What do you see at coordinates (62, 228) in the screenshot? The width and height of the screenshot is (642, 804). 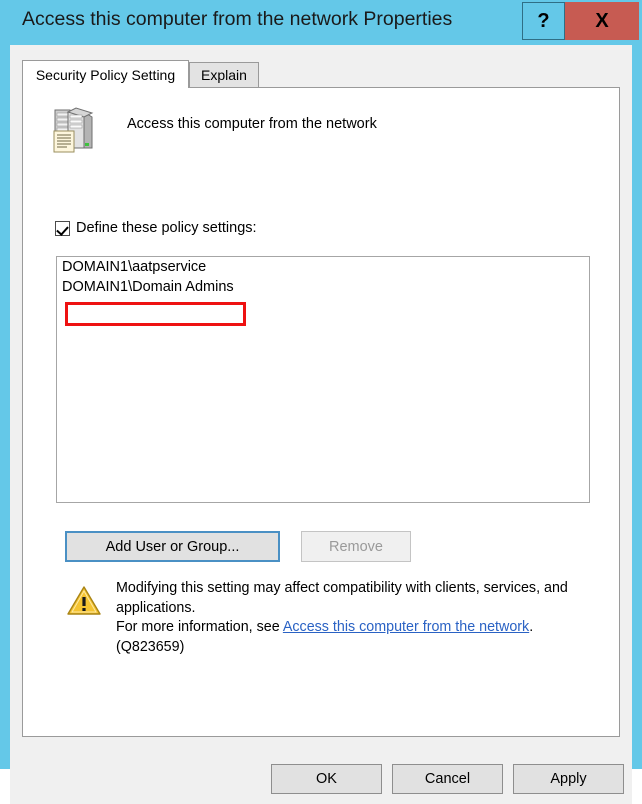 I see `define-policy-settings-checkbox` at bounding box center [62, 228].